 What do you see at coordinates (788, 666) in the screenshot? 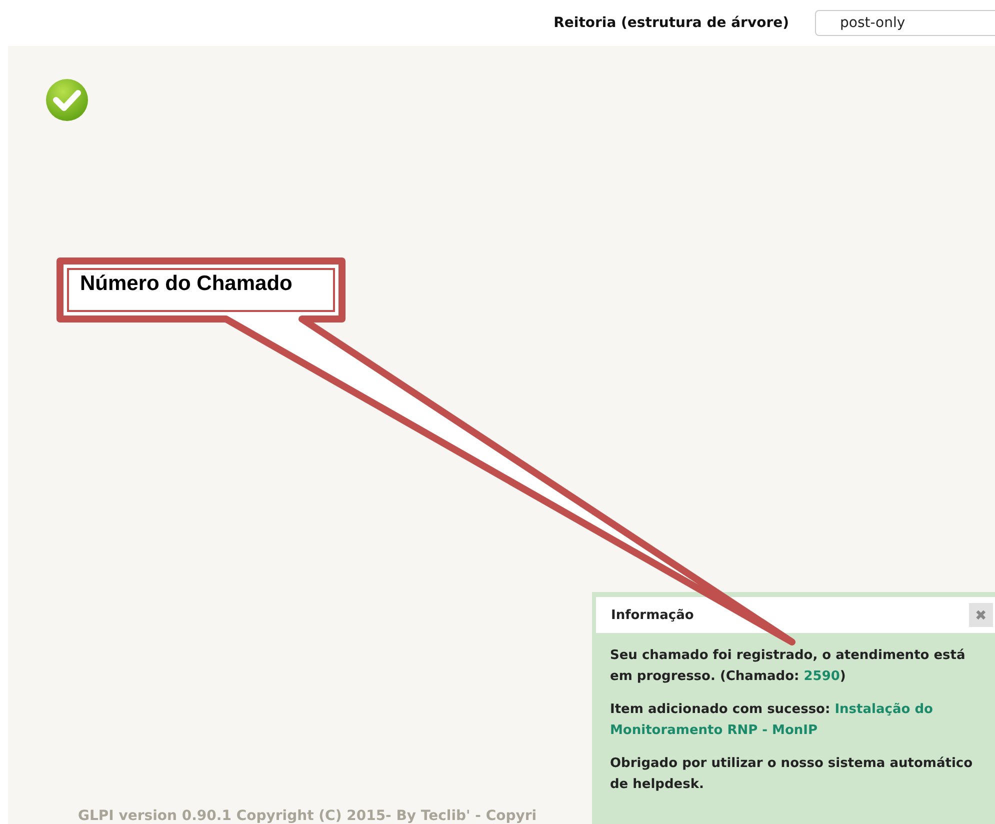
I see `message-text: Seu chamado foi registrado, o atendimento está em progresso. (Chamado: 2590)` at bounding box center [788, 666].